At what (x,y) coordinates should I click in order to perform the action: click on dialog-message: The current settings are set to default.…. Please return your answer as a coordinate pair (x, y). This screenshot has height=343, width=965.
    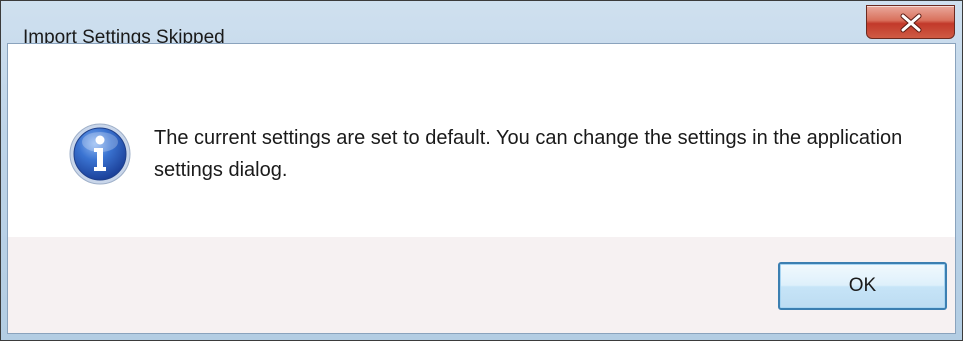
    Looking at the image, I should click on (528, 154).